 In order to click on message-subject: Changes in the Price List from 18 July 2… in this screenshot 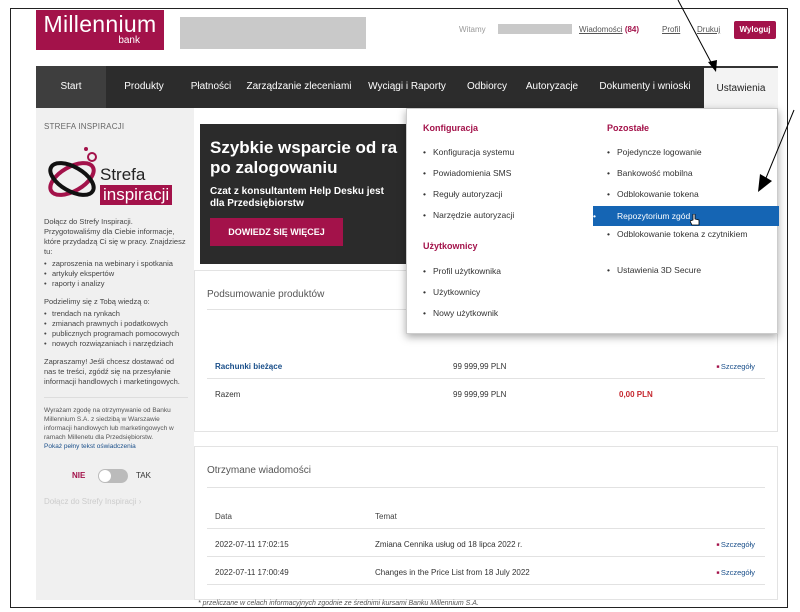, I will do `click(452, 572)`.